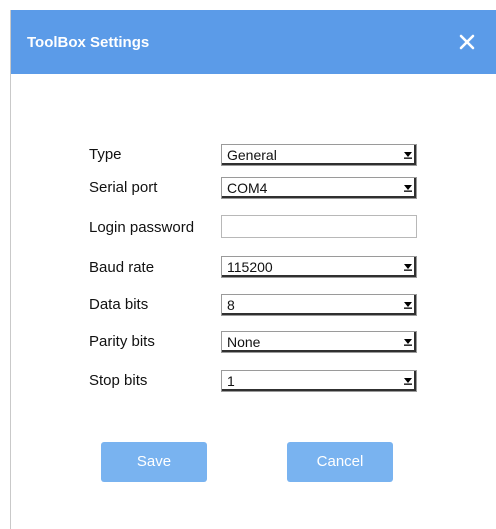 Image resolution: width=496 pixels, height=529 pixels. What do you see at coordinates (122, 341) in the screenshot?
I see `parity-bits-label: Parity bits` at bounding box center [122, 341].